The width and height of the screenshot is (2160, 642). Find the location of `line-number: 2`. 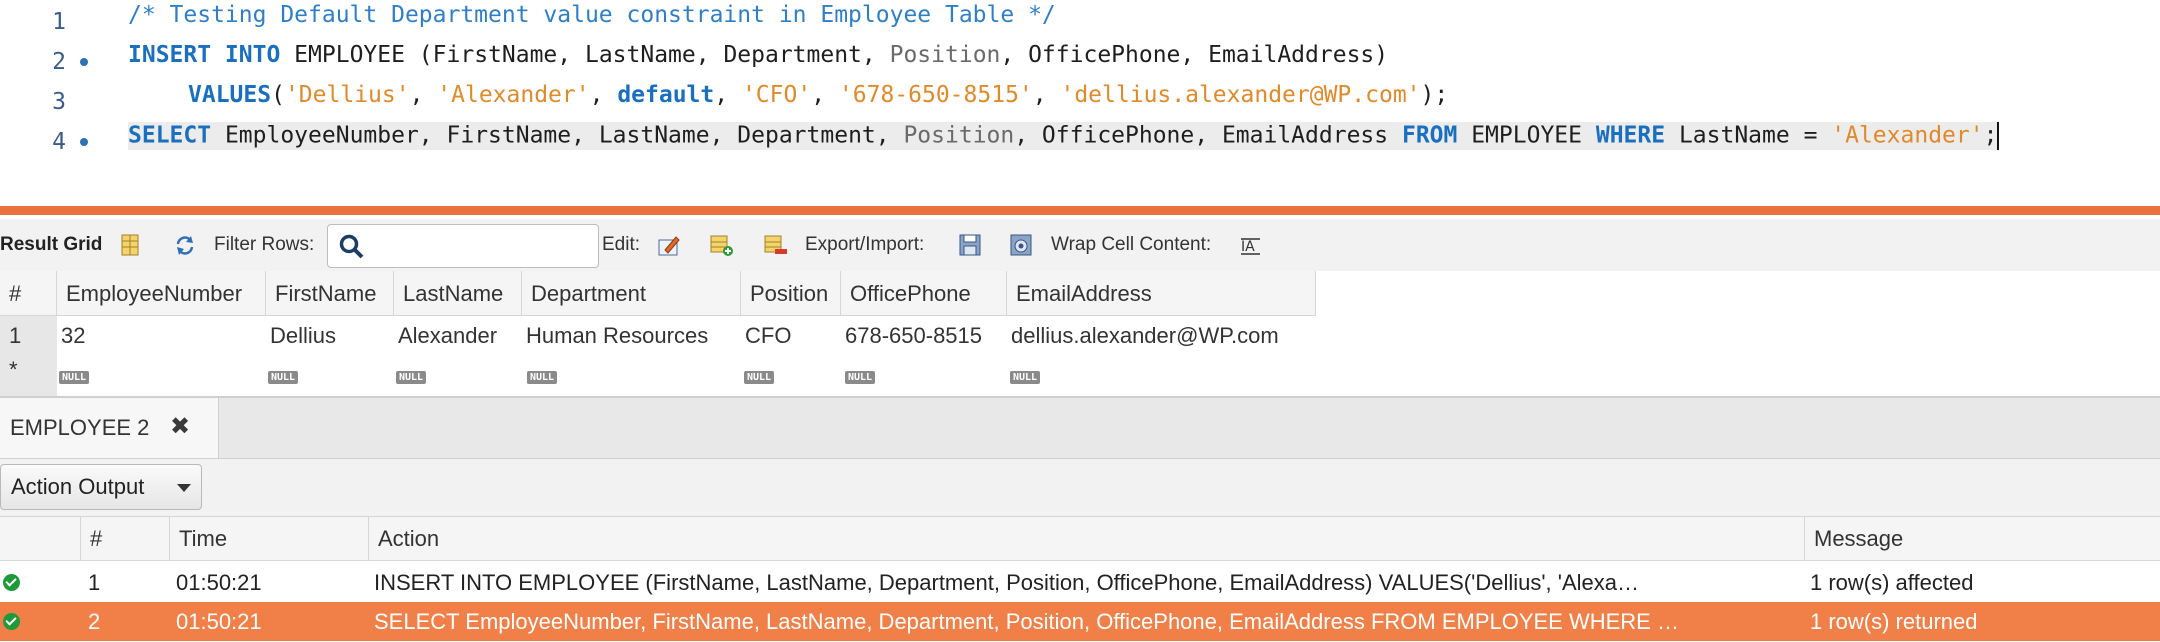

line-number: 2 is located at coordinates (59, 62).